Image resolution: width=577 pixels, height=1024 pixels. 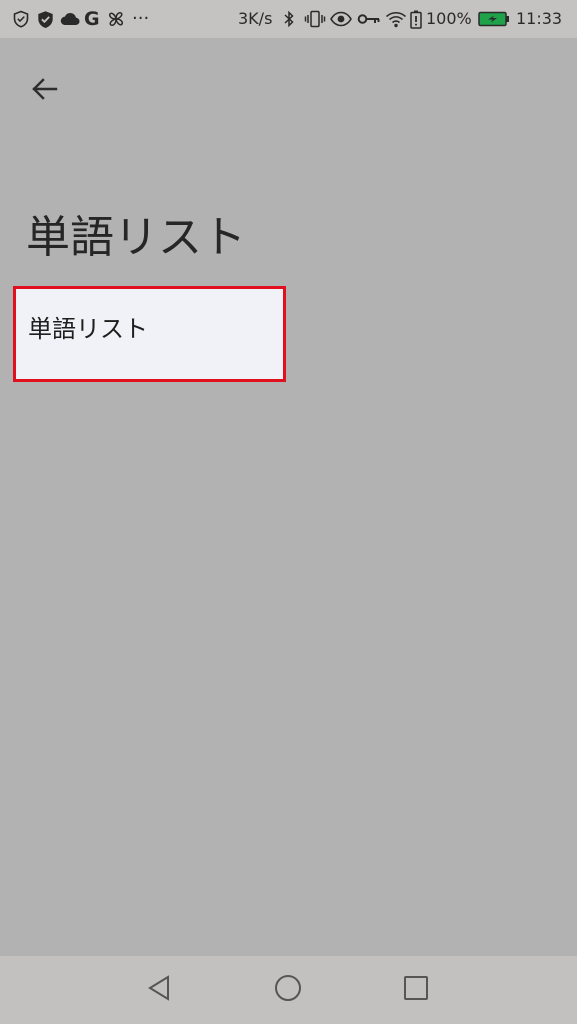 I want to click on home-circle-icon, so click(x=288, y=990).